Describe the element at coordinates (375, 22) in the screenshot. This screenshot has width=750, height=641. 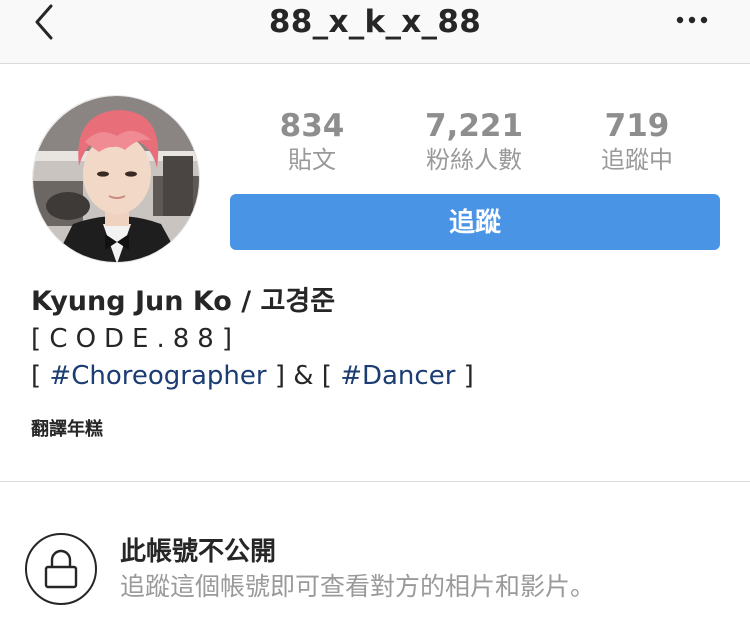
I see `page-title: 88_x_k_x_88` at that location.